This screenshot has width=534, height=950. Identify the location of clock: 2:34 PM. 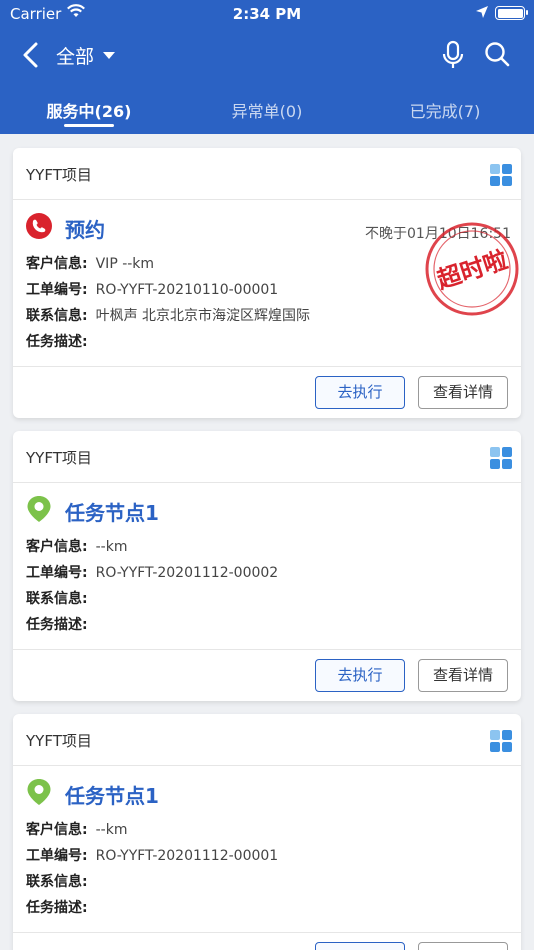
(267, 14).